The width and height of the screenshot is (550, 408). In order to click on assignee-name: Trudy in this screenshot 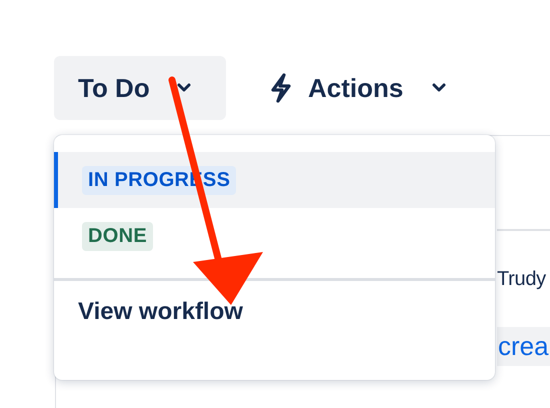, I will do `click(521, 279)`.